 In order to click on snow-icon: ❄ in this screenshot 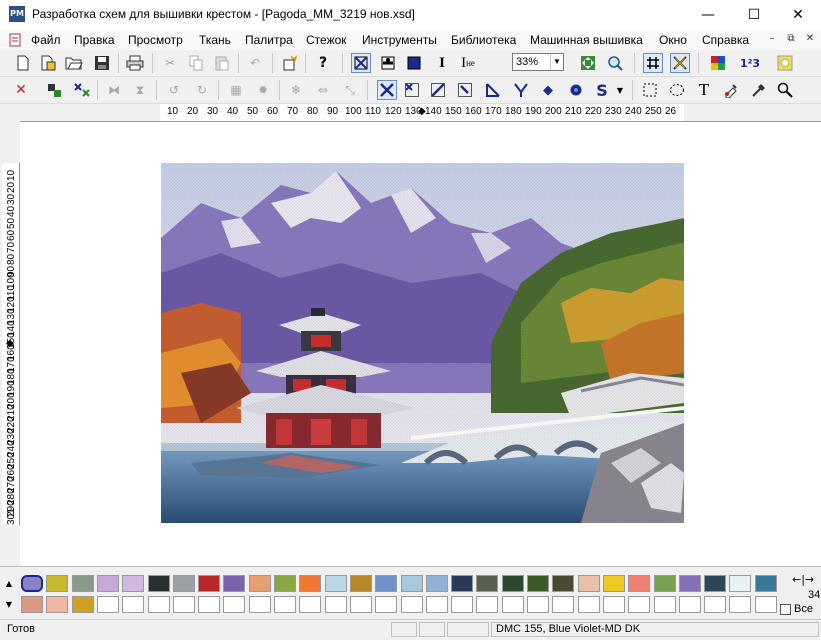, I will do `click(296, 90)`.